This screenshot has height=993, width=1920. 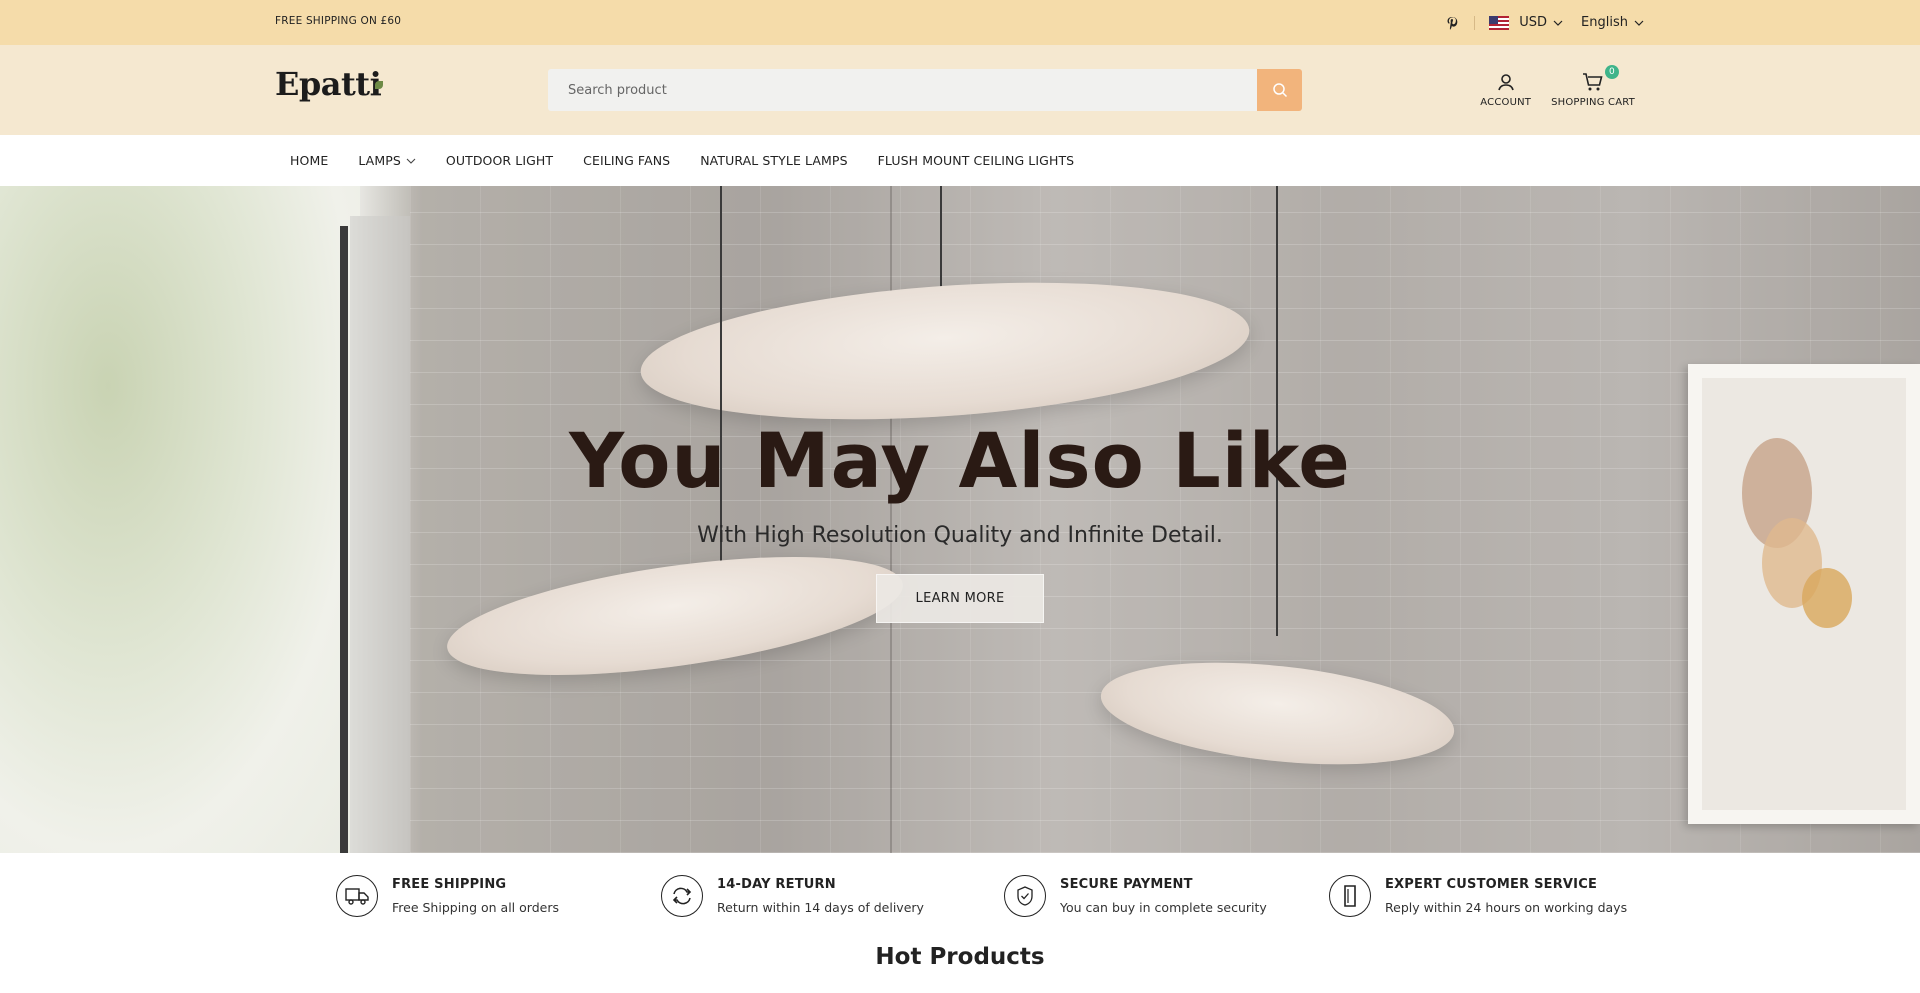 I want to click on logo: Epatti, so click(x=329, y=84).